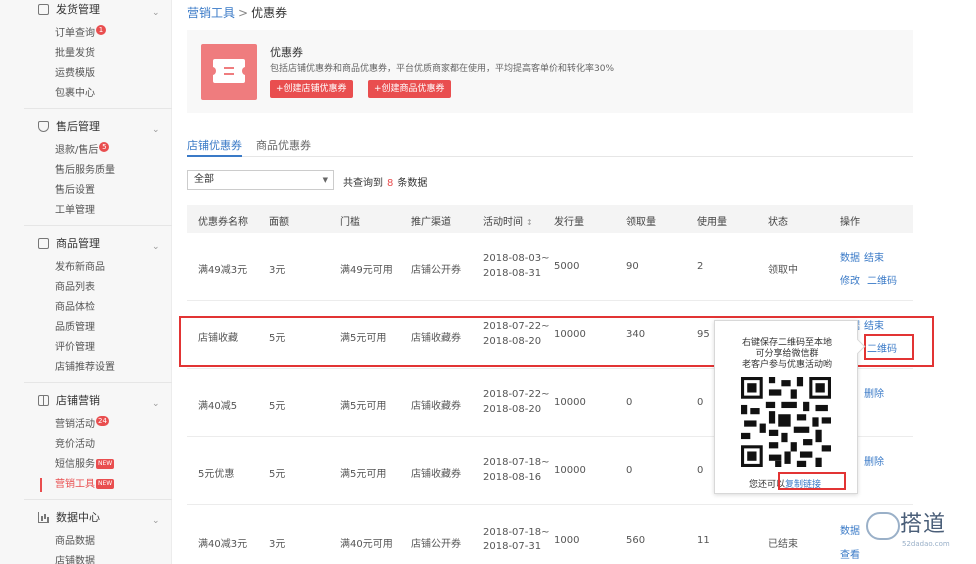  What do you see at coordinates (503, 222) in the screenshot?
I see `header-label: 活动时间` at bounding box center [503, 222].